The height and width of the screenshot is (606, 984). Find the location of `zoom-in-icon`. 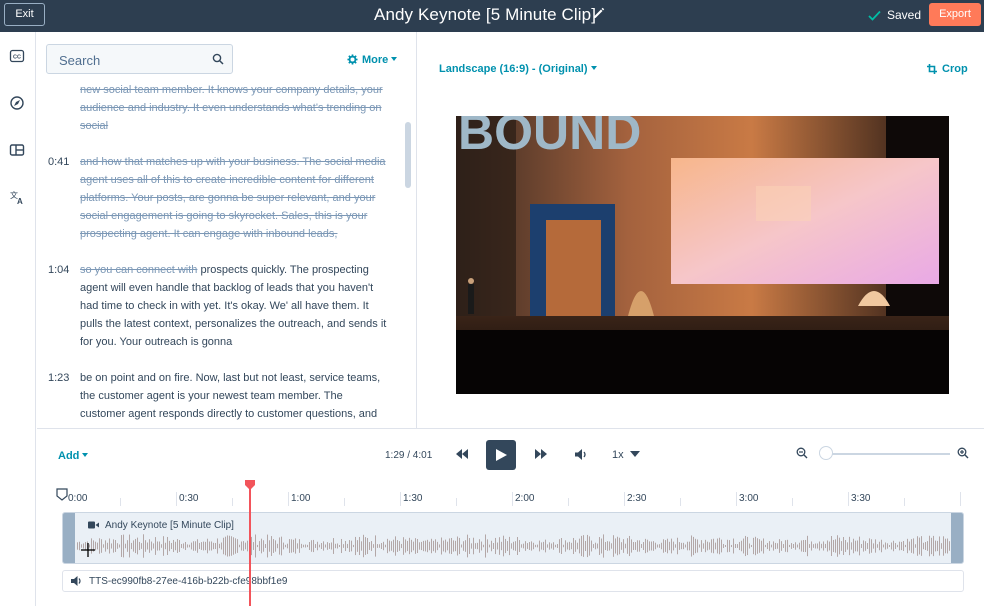

zoom-in-icon is located at coordinates (963, 453).